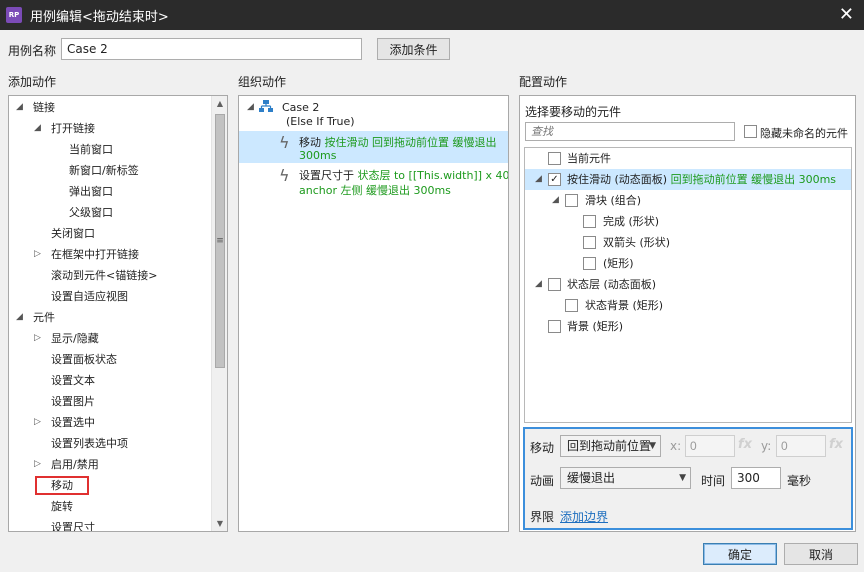 Image resolution: width=864 pixels, height=572 pixels. What do you see at coordinates (118, 317) in the screenshot?
I see `add-action-item: ◢ 元件` at bounding box center [118, 317].